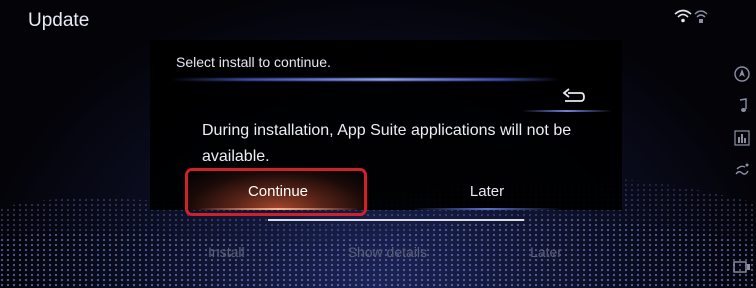 The image size is (756, 288). I want to click on continue-highlight-box, so click(276, 192).